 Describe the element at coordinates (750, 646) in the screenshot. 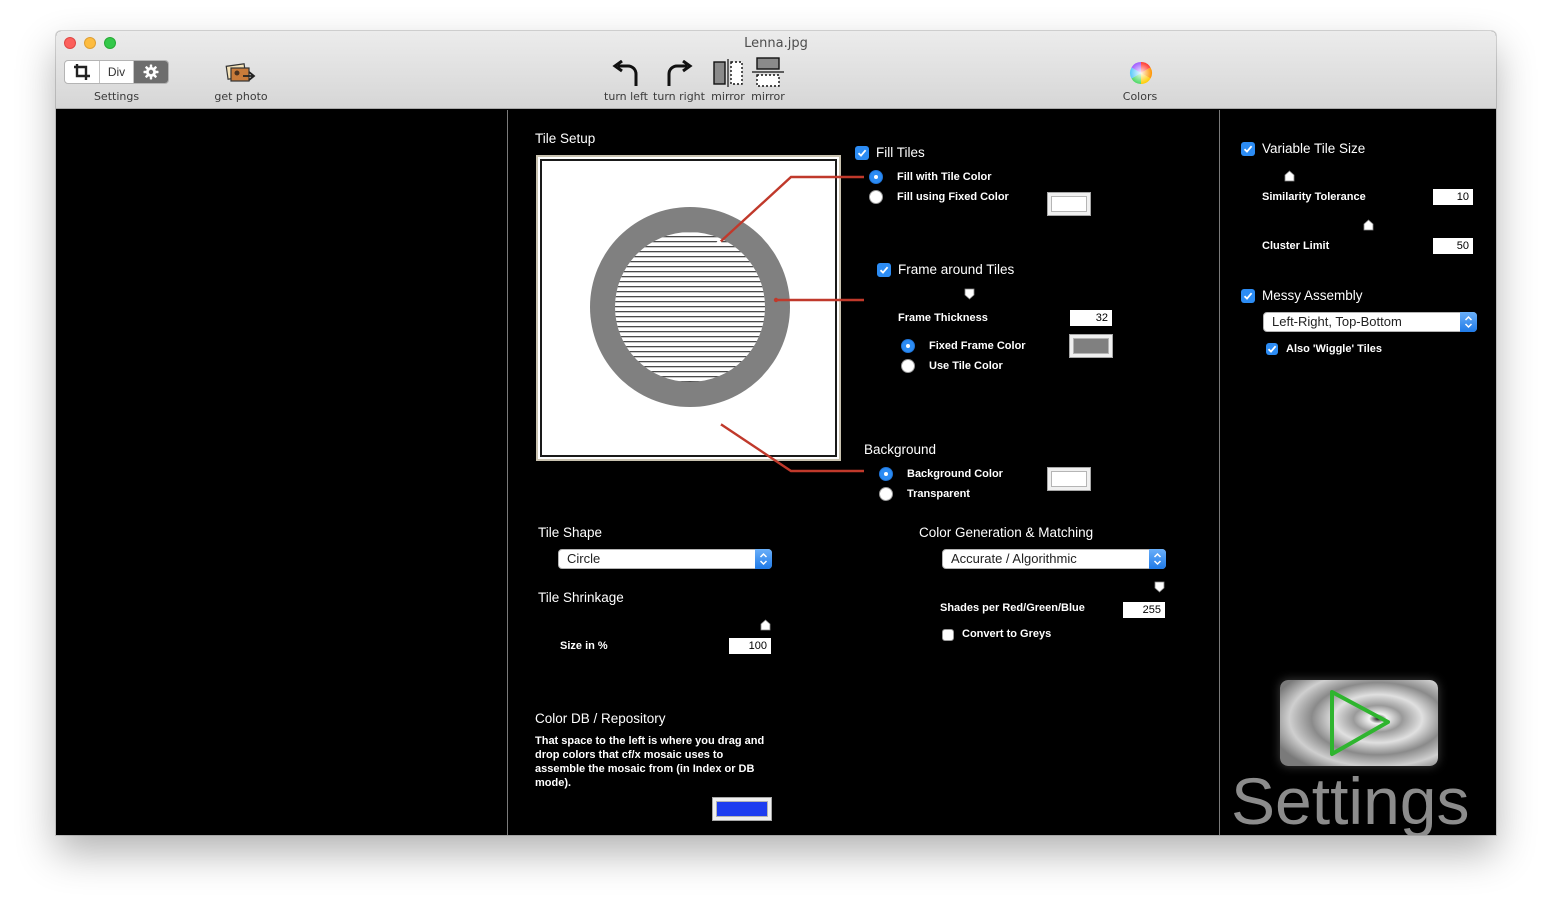

I see `size-percent-field: 100` at that location.